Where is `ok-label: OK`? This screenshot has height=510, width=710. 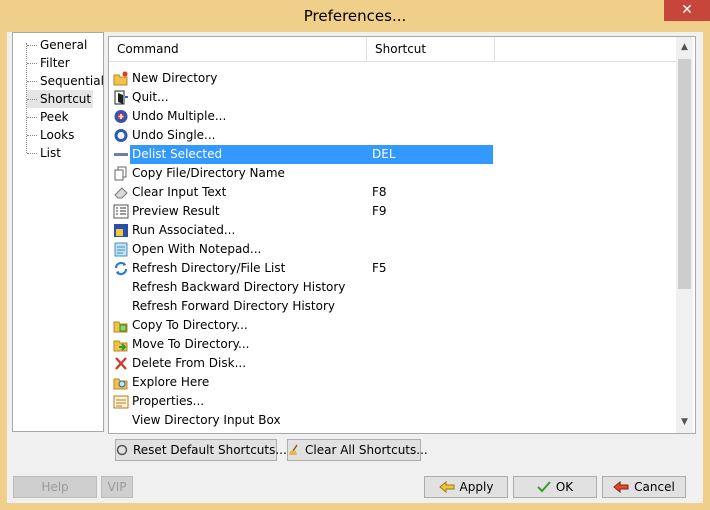
ok-label: OK is located at coordinates (564, 487).